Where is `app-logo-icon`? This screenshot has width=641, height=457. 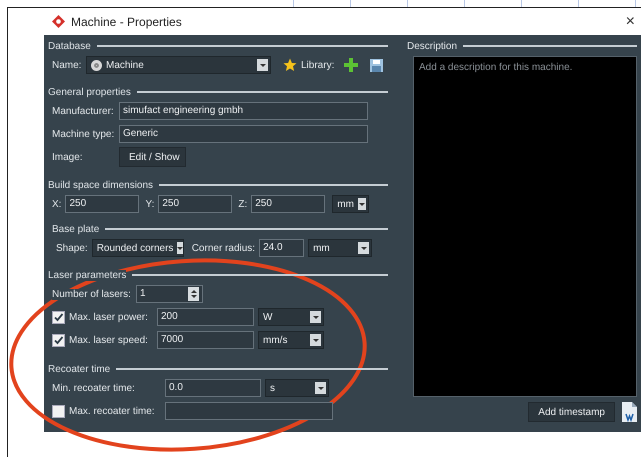
app-logo-icon is located at coordinates (58, 21).